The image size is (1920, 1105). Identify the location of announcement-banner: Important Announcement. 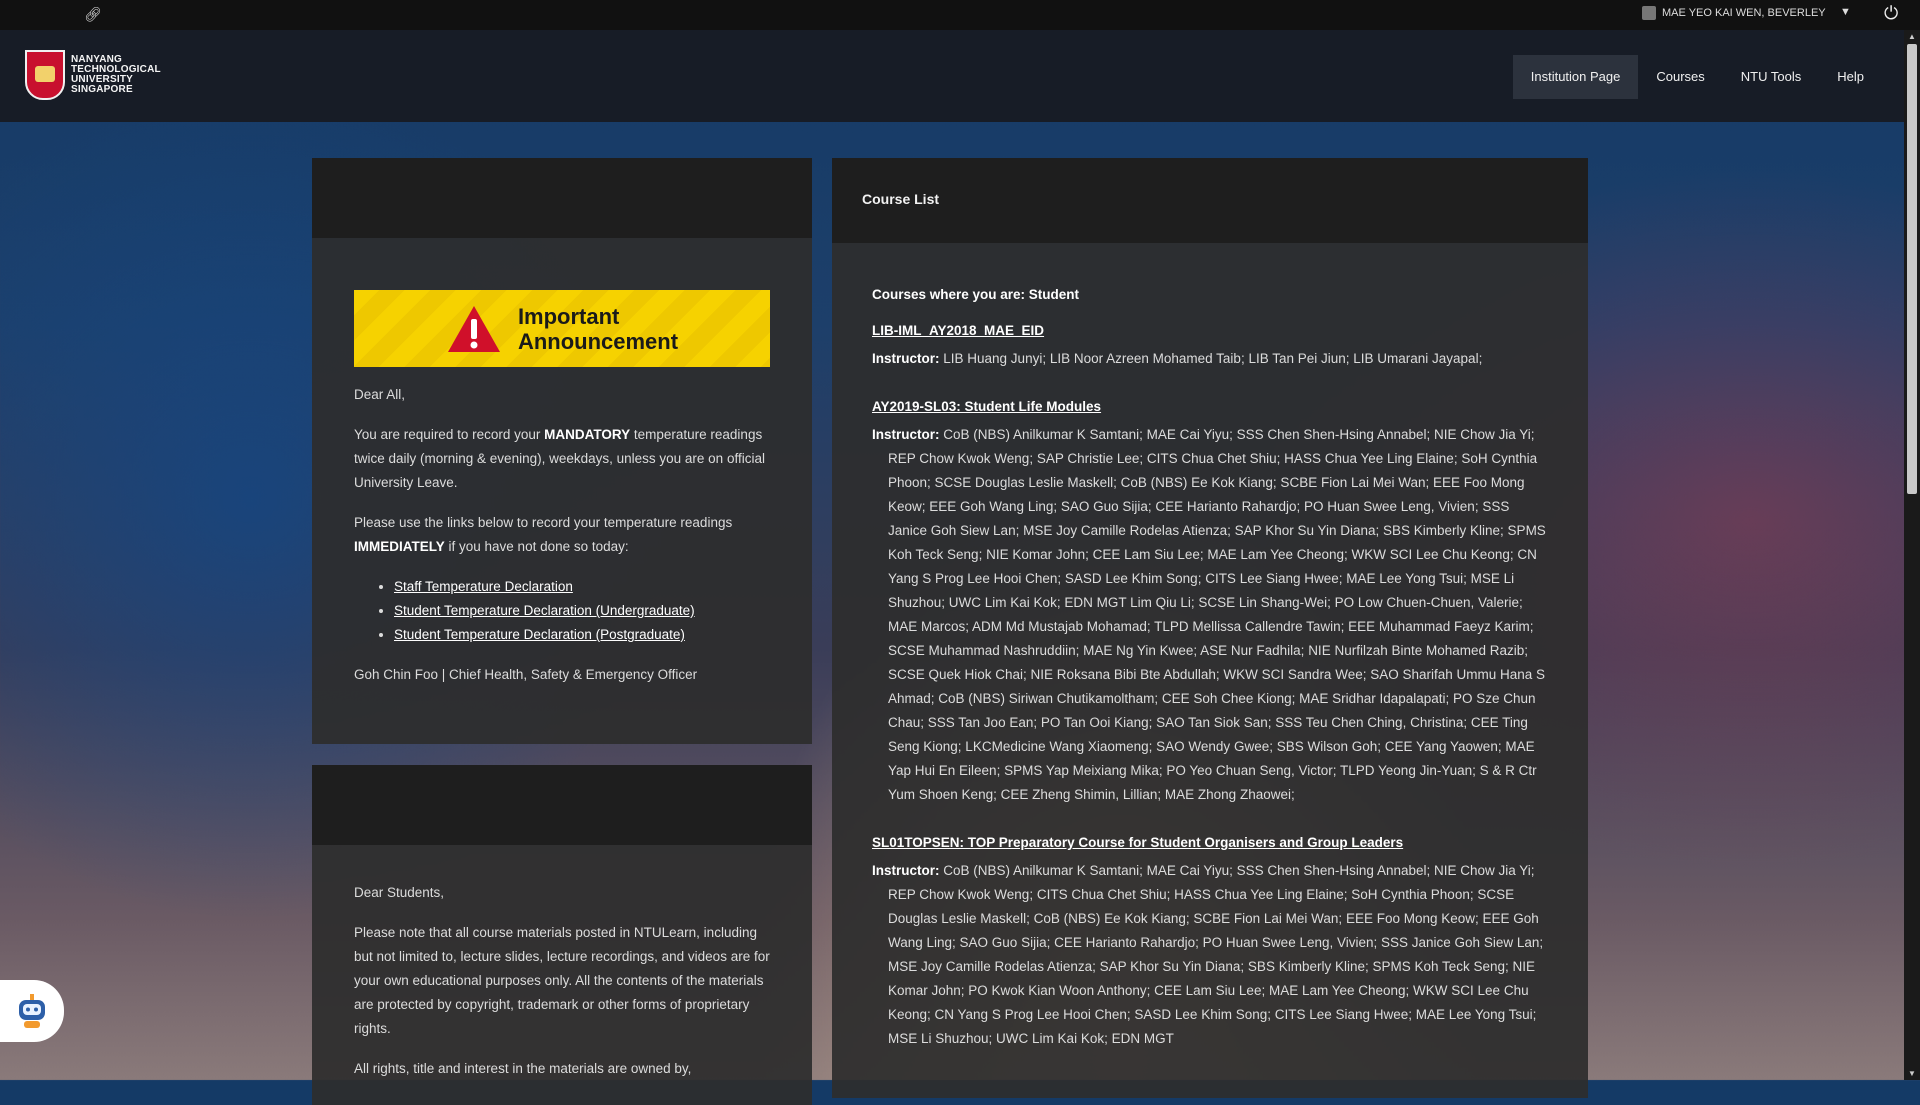
(562, 328).